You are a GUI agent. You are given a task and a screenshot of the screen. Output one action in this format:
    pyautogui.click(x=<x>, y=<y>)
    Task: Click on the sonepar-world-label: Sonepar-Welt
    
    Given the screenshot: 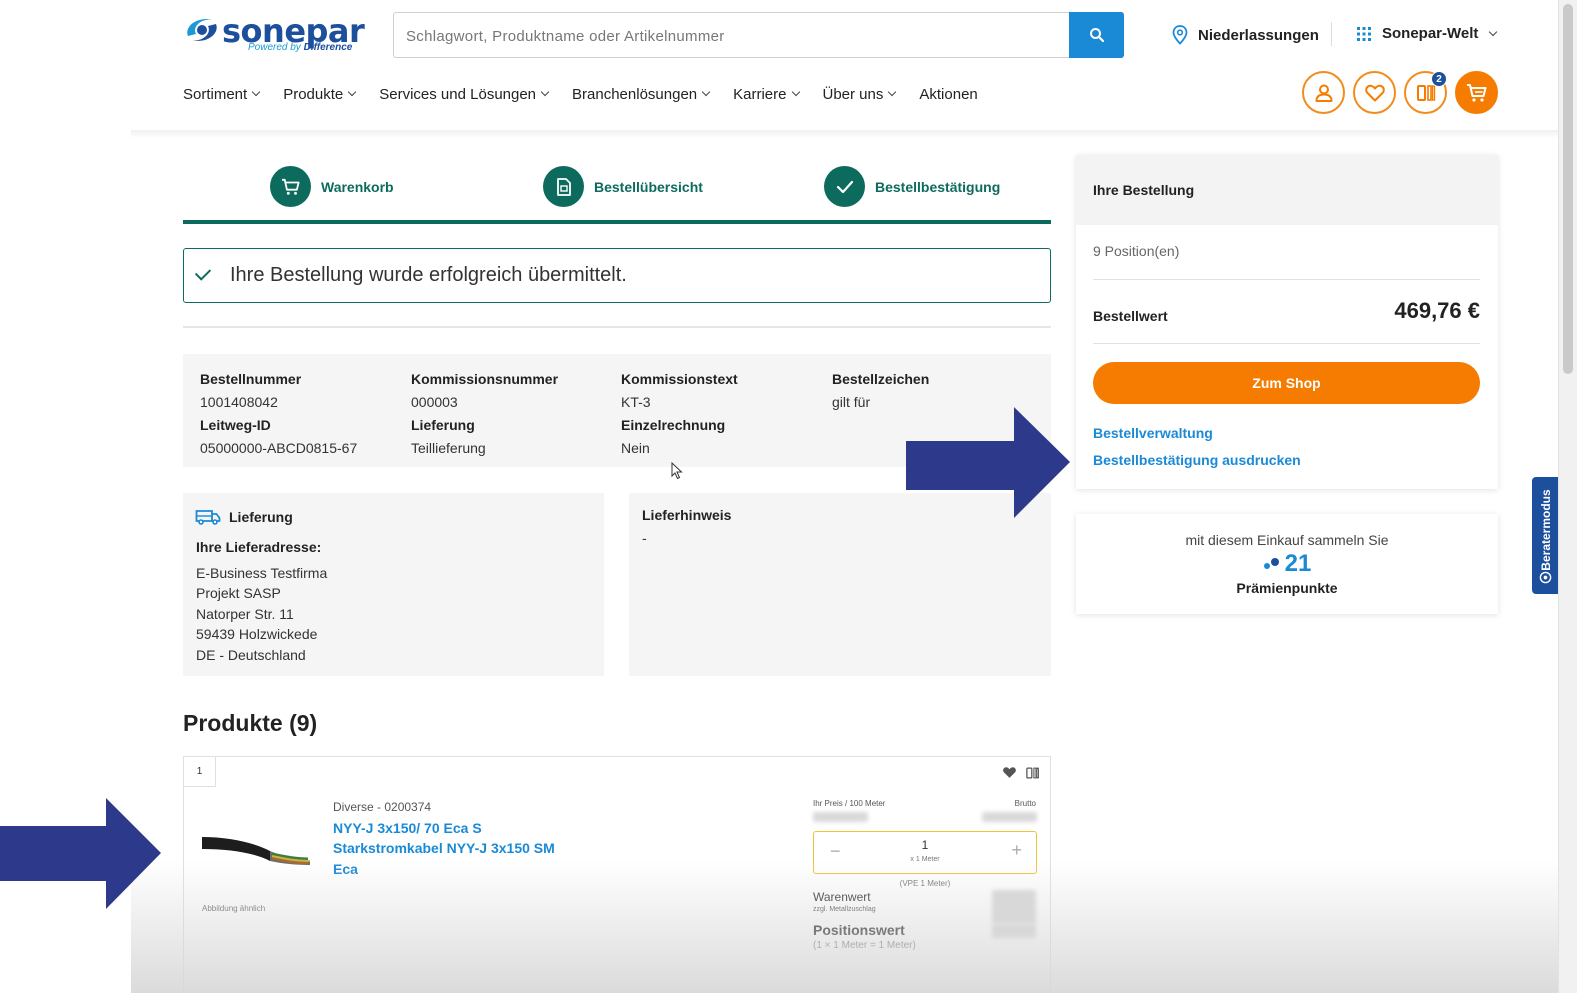 What is the action you would take?
    pyautogui.click(x=1430, y=33)
    